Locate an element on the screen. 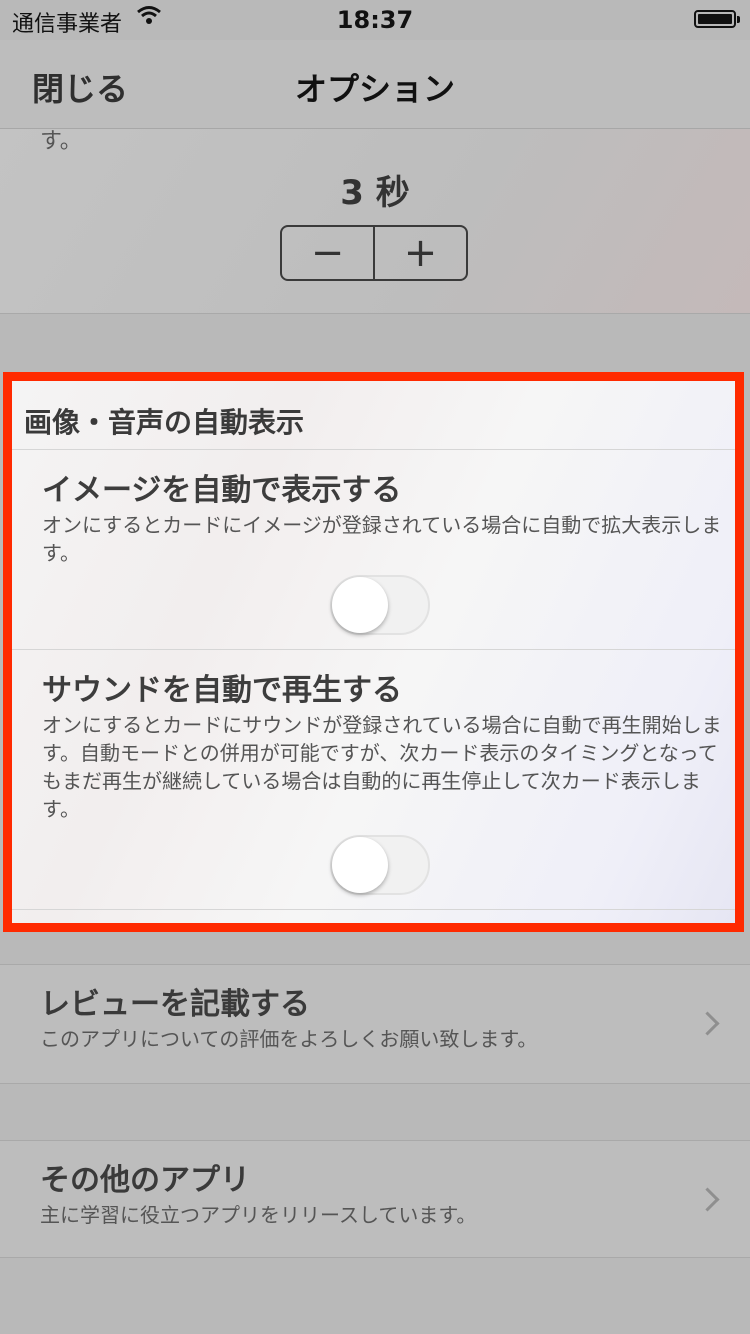  sound-auto-play-title: サウンドを自動で再生する is located at coordinates (222, 690).